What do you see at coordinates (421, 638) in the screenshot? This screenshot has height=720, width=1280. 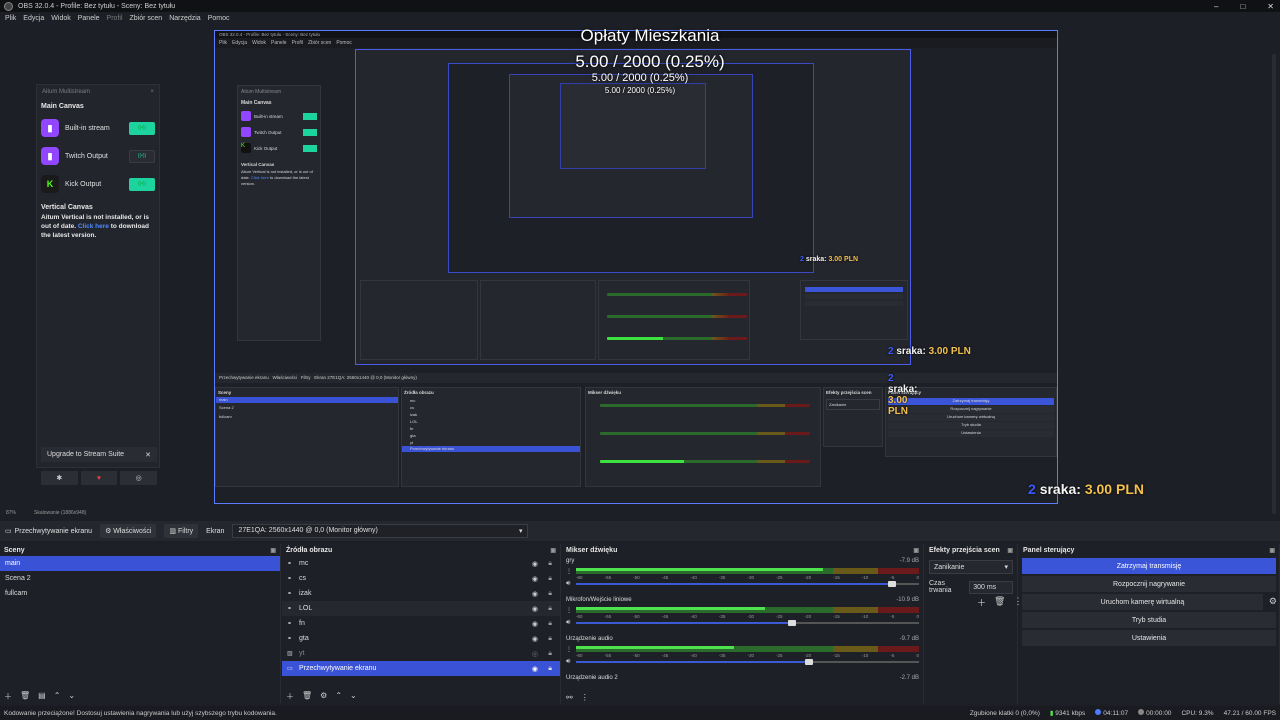 I see `source-item: ⚭ gta ◉ 🔒︎` at bounding box center [421, 638].